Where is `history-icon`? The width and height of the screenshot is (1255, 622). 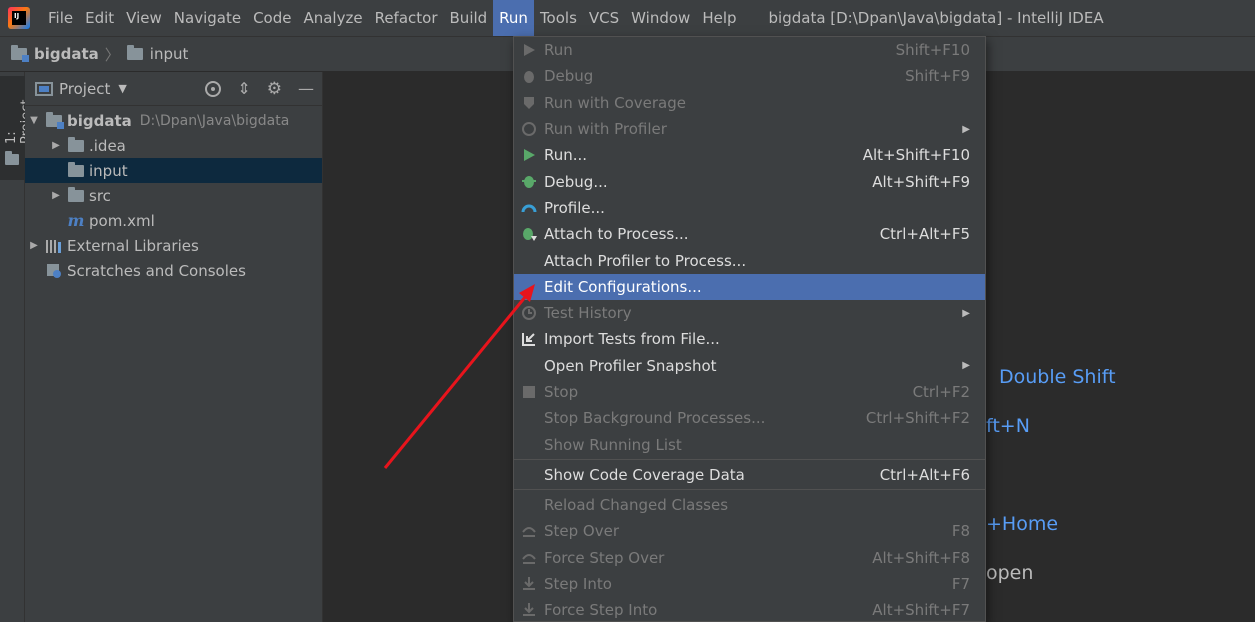
history-icon is located at coordinates (529, 313).